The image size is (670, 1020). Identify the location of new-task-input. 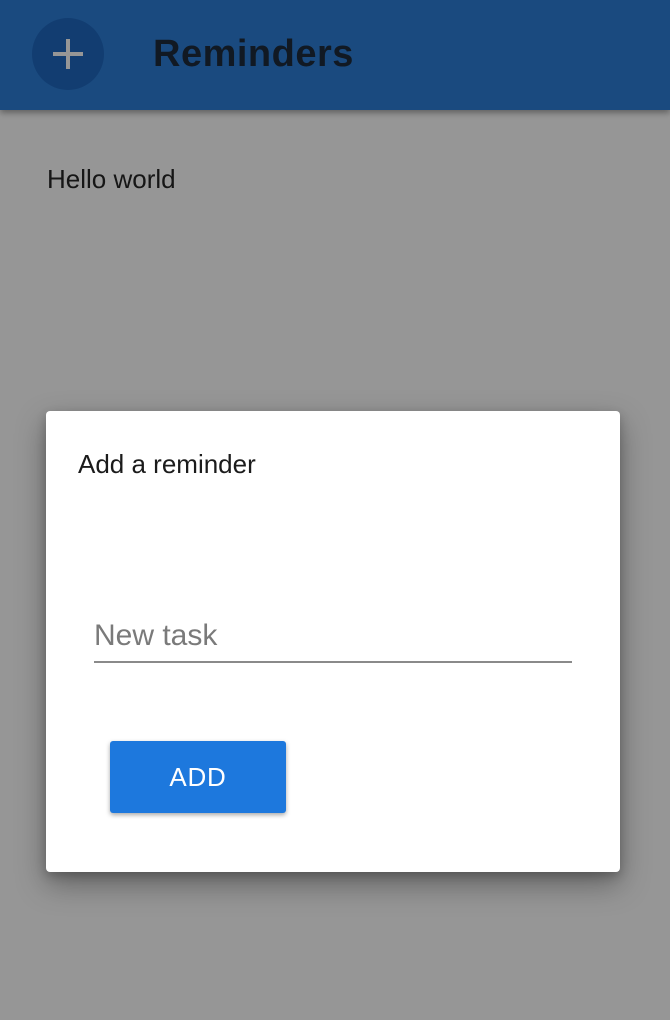
(333, 637).